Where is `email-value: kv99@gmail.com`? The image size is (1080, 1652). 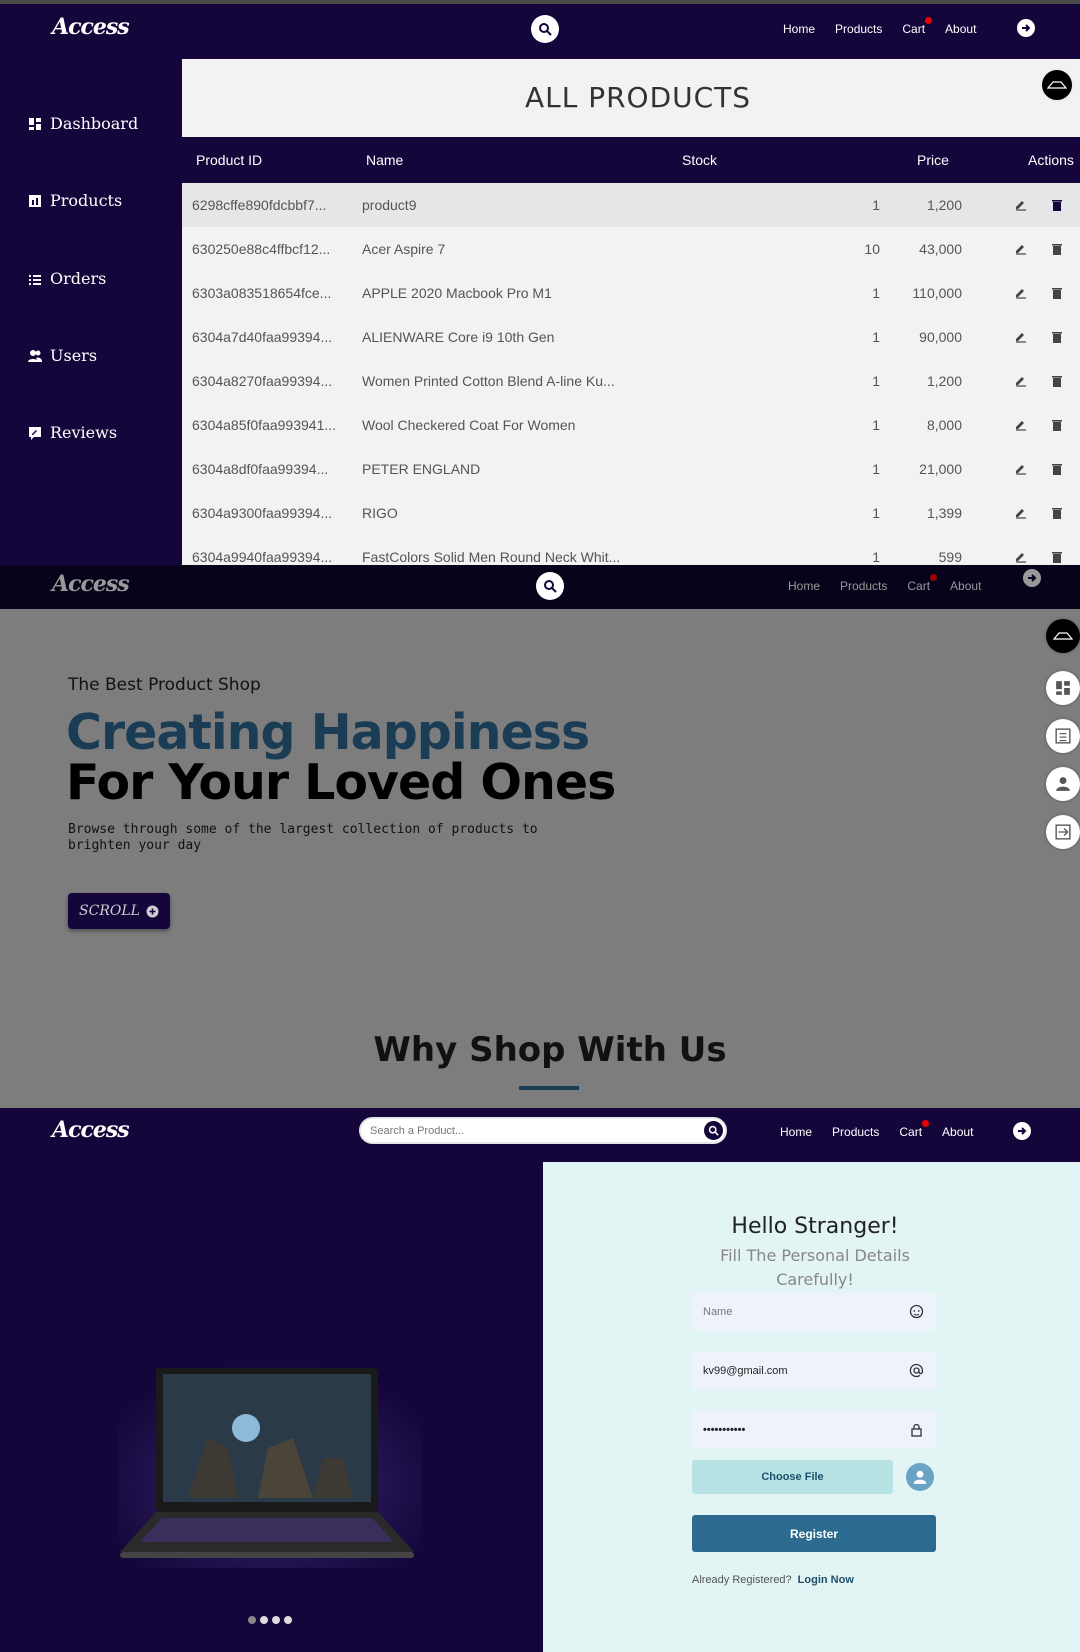 email-value: kv99@gmail.com is located at coordinates (745, 1371).